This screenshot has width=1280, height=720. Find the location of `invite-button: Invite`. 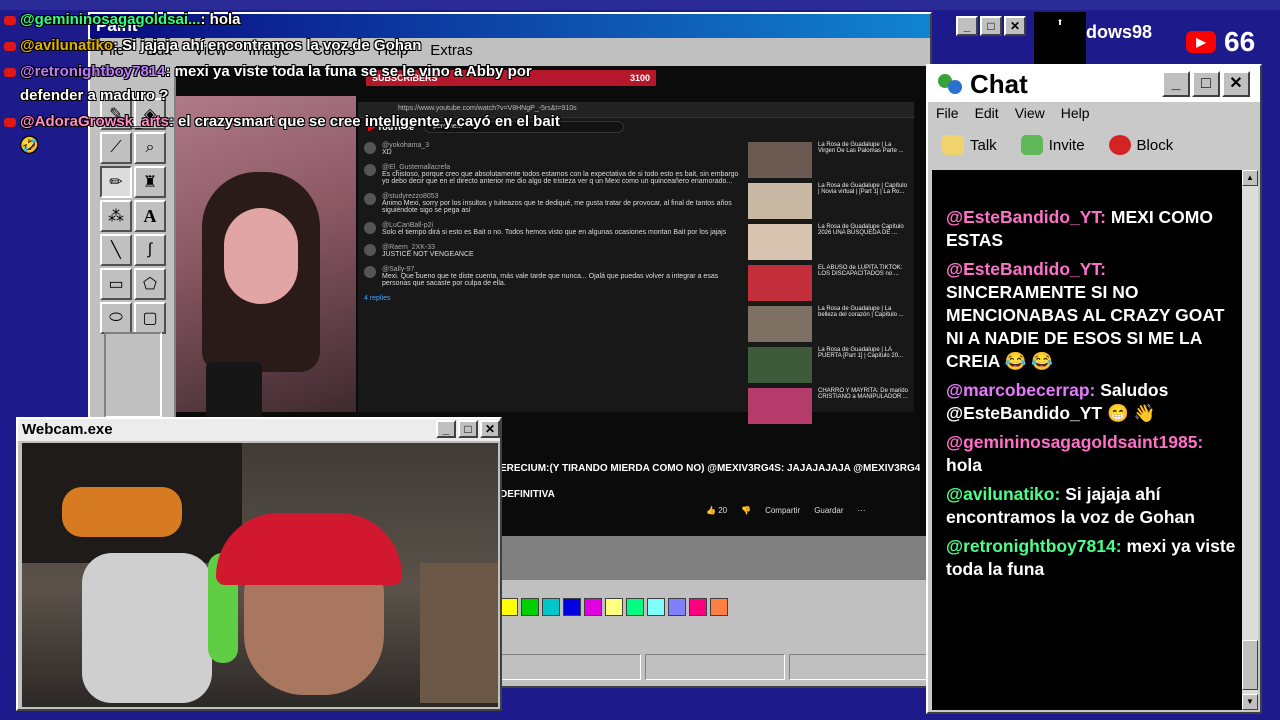

invite-button: Invite is located at coordinates (1052, 145).